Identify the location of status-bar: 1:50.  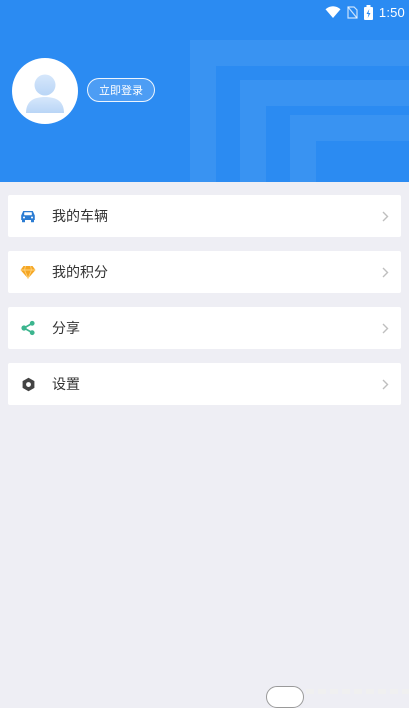
(204, 12).